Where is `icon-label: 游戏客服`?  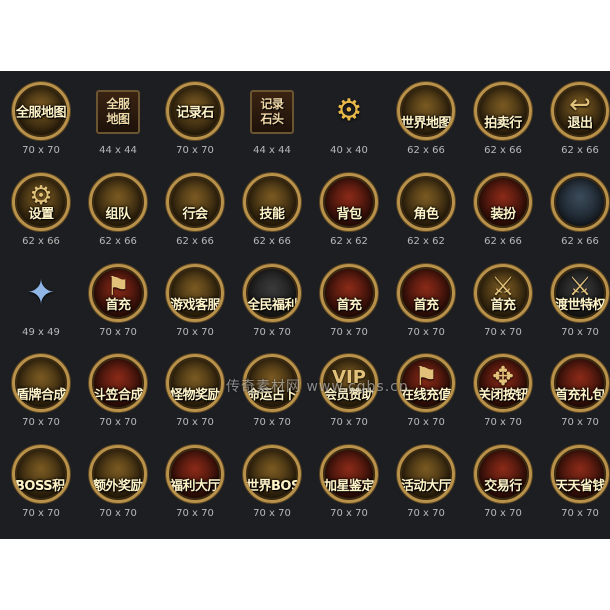 icon-label: 游戏客服 is located at coordinates (195, 305).